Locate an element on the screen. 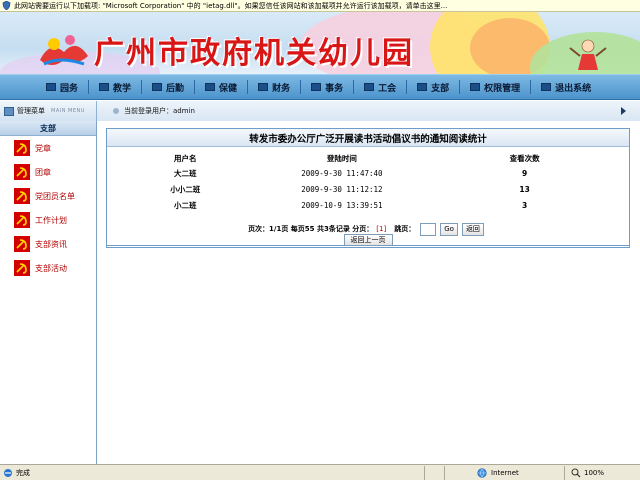 The image size is (640, 480). child-illustration-icon is located at coordinates (588, 54).